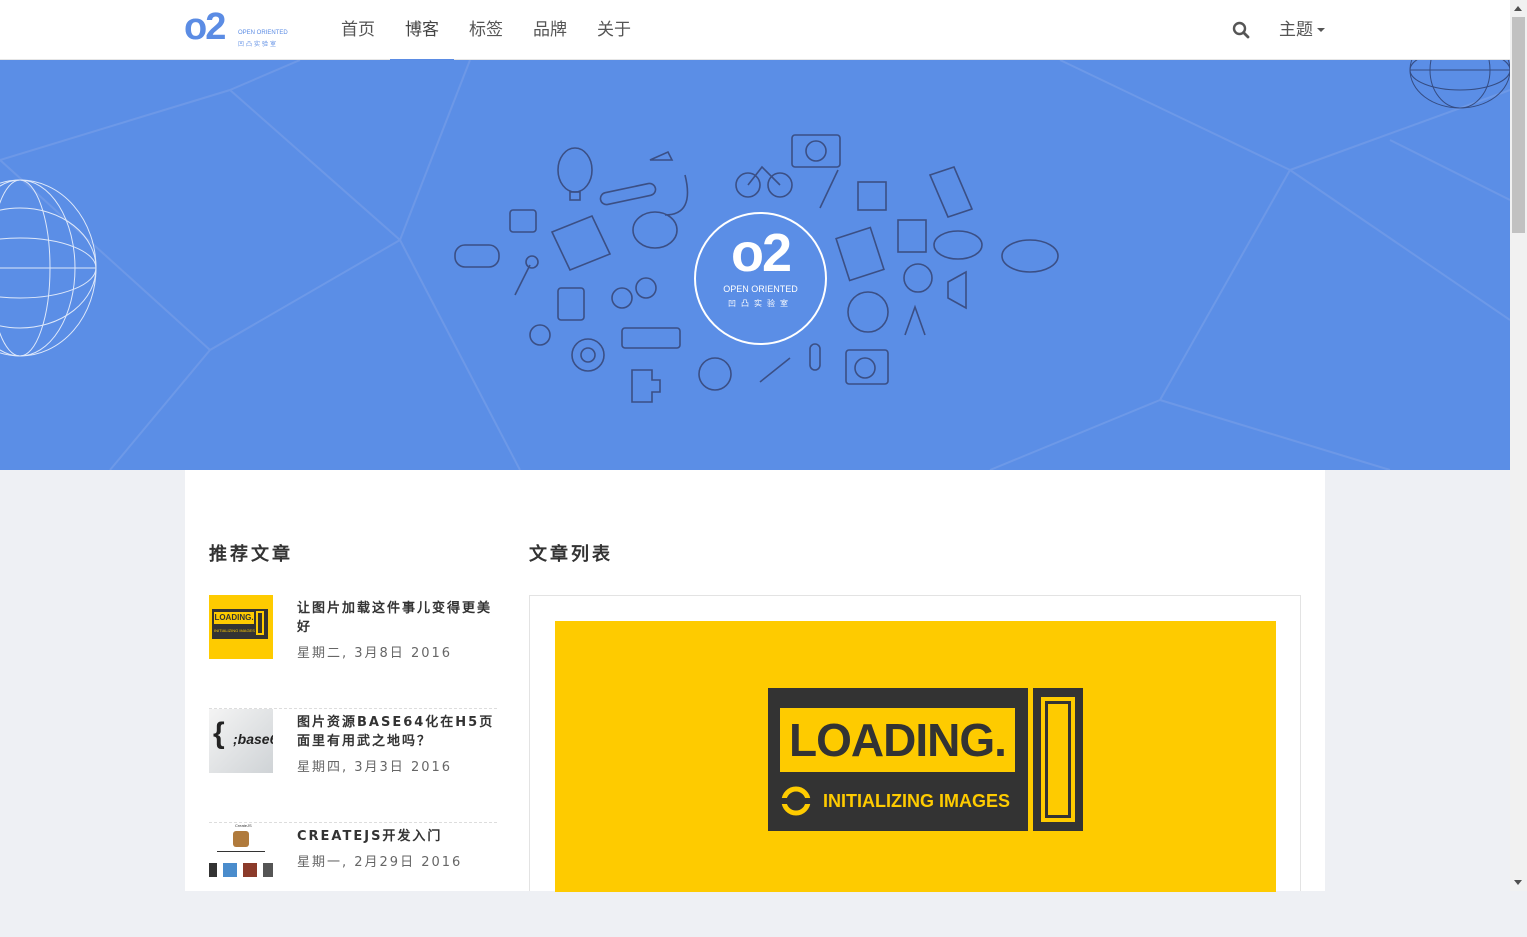 This screenshot has height=937, width=1527. What do you see at coordinates (251, 554) in the screenshot?
I see `recommended-title: 推荐文章` at bounding box center [251, 554].